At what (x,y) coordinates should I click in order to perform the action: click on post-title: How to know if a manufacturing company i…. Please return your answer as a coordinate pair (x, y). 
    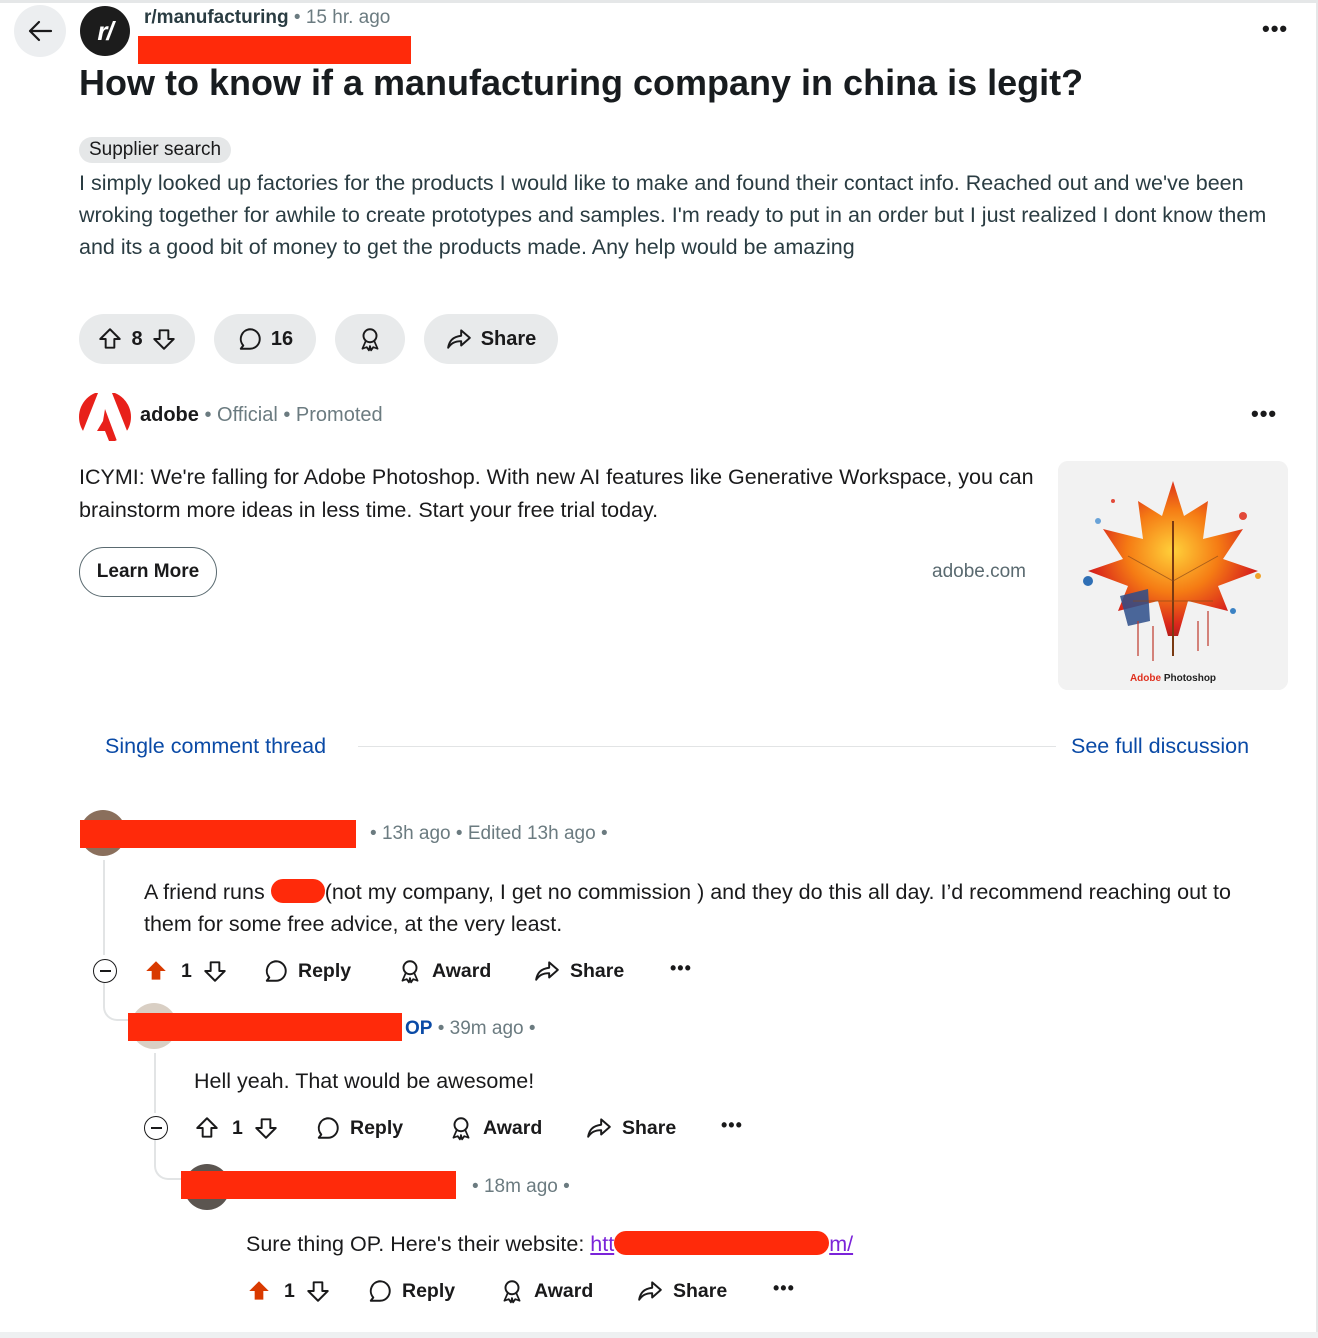
    Looking at the image, I should click on (581, 82).